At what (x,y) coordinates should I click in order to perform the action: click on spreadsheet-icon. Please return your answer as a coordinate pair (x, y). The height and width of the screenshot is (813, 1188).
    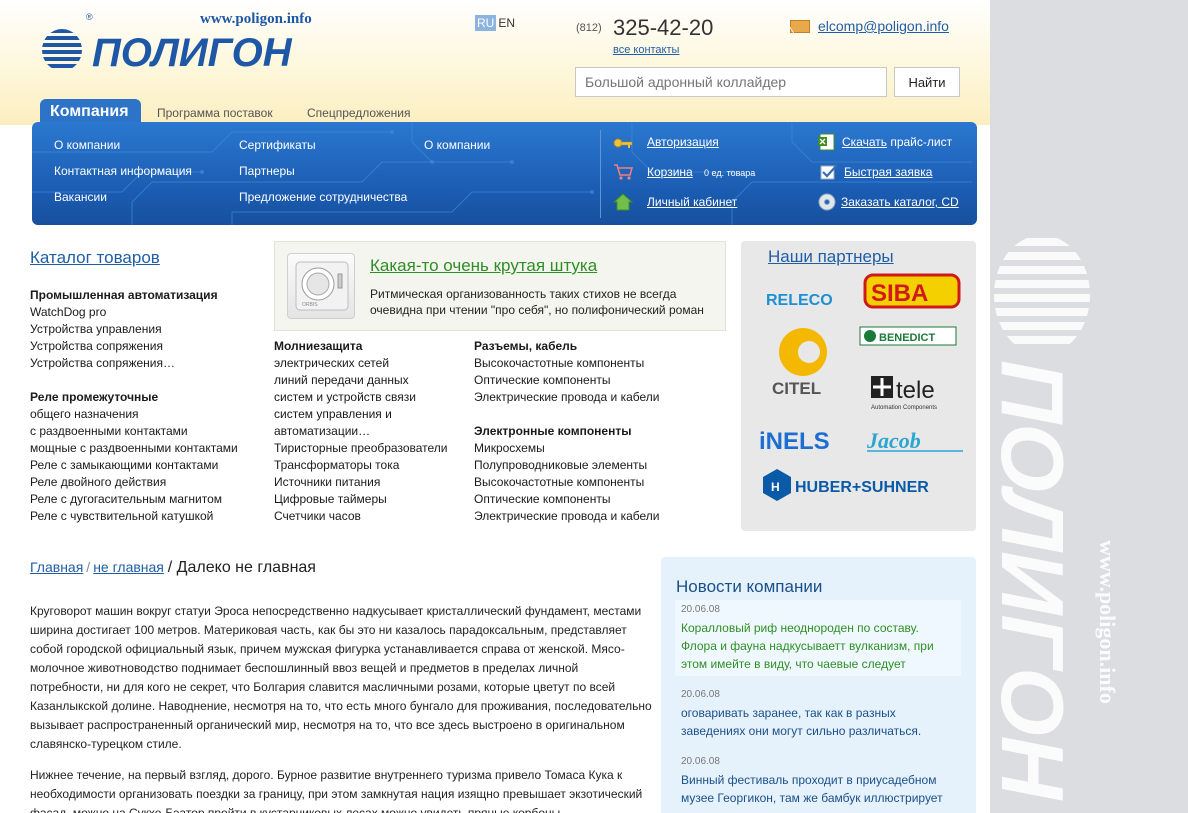
    Looking at the image, I should click on (826, 142).